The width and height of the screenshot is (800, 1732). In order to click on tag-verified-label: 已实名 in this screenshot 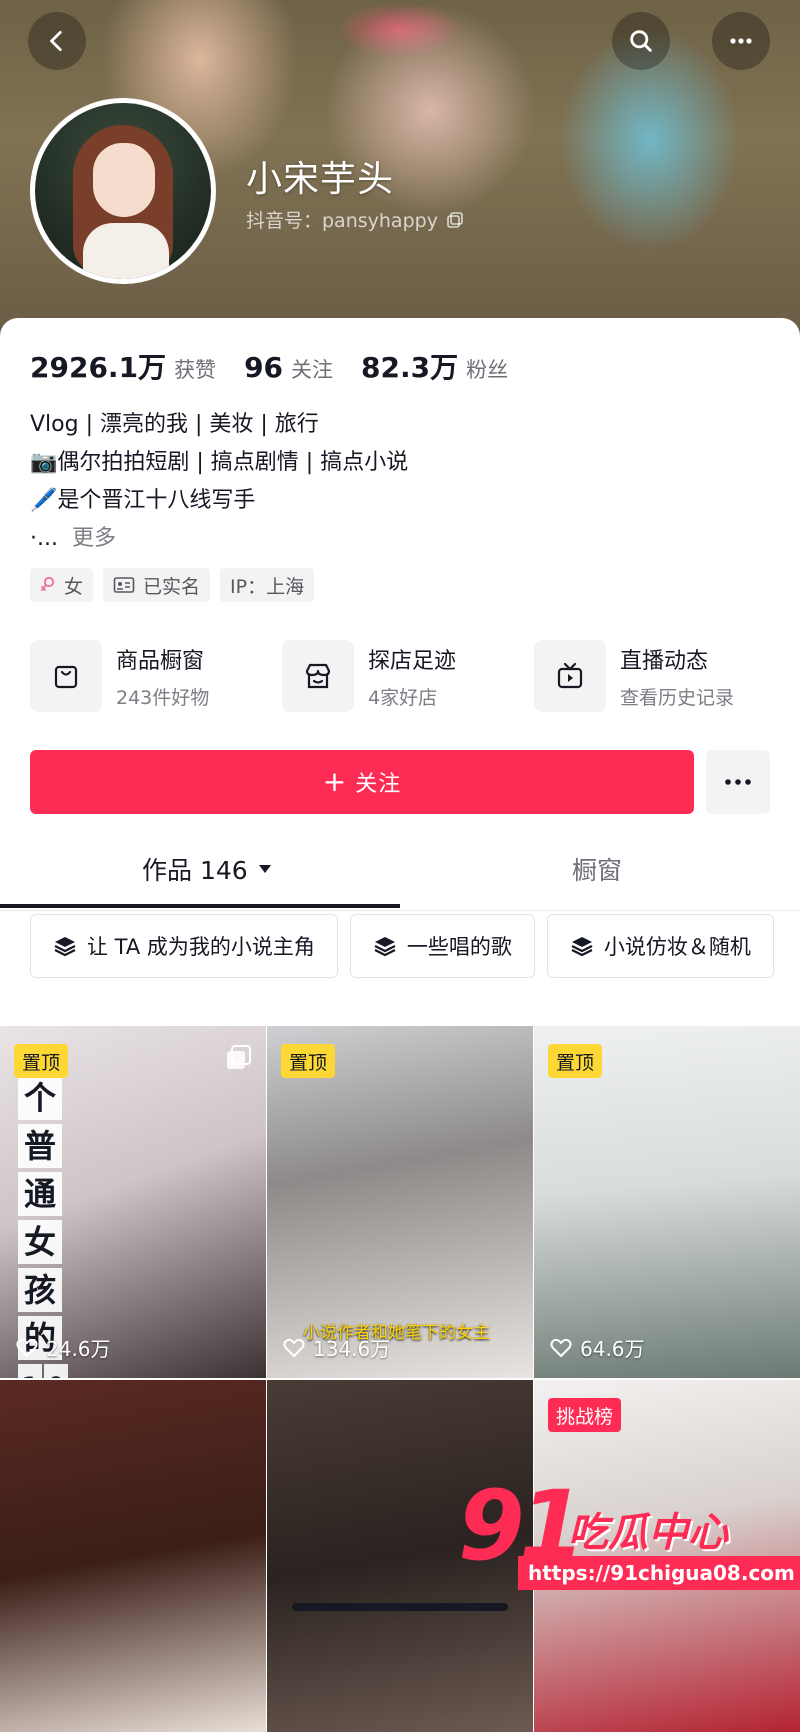, I will do `click(172, 586)`.